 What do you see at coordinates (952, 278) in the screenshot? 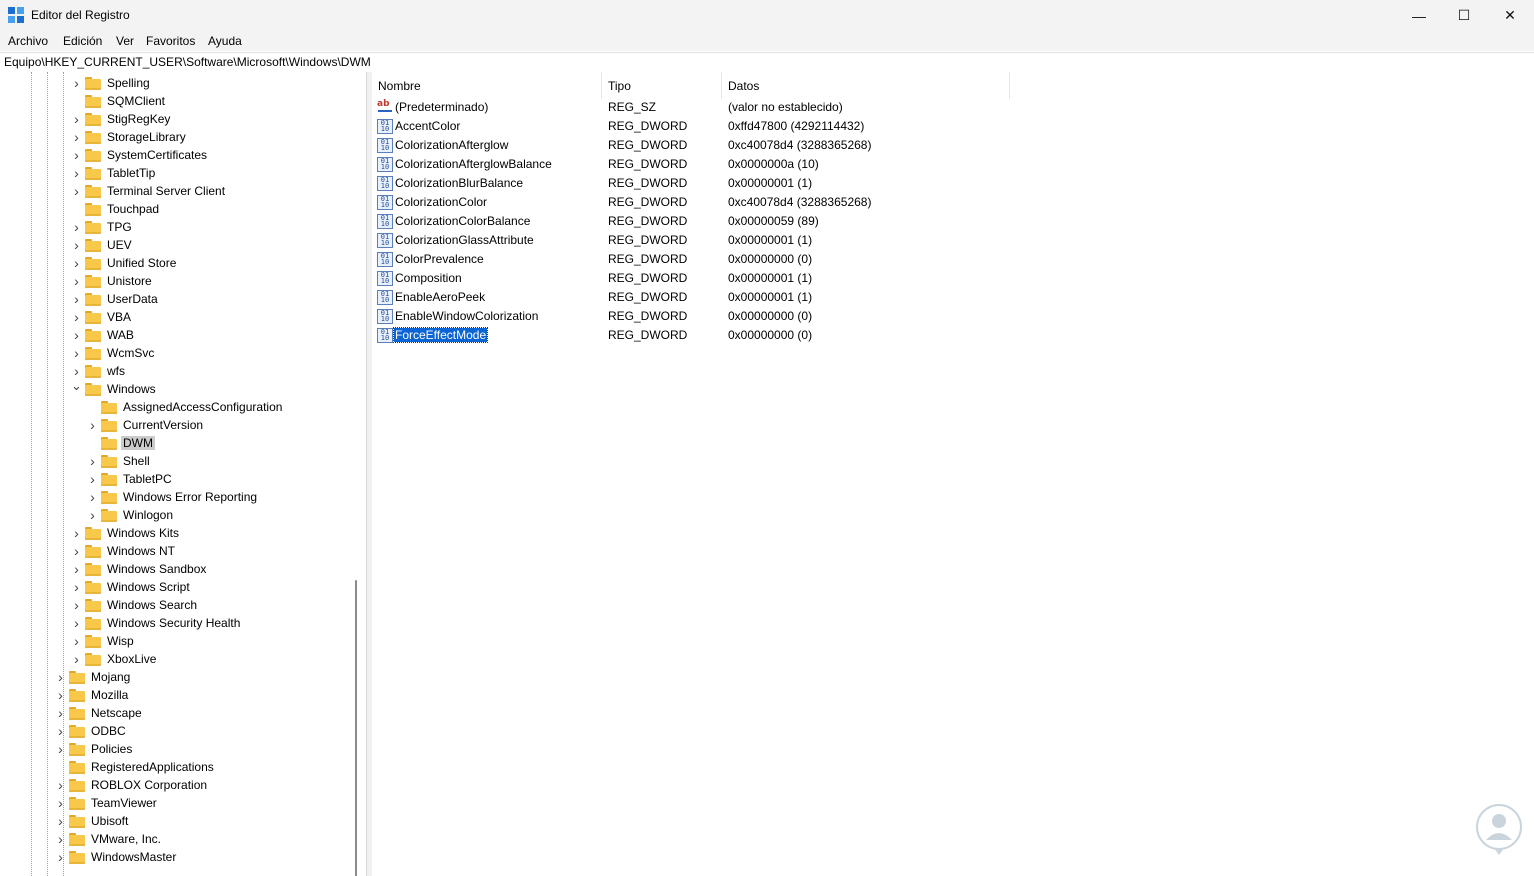
I see `value-row: 01 10 Composition REG_DWORD 0x00000001 (1)` at bounding box center [952, 278].